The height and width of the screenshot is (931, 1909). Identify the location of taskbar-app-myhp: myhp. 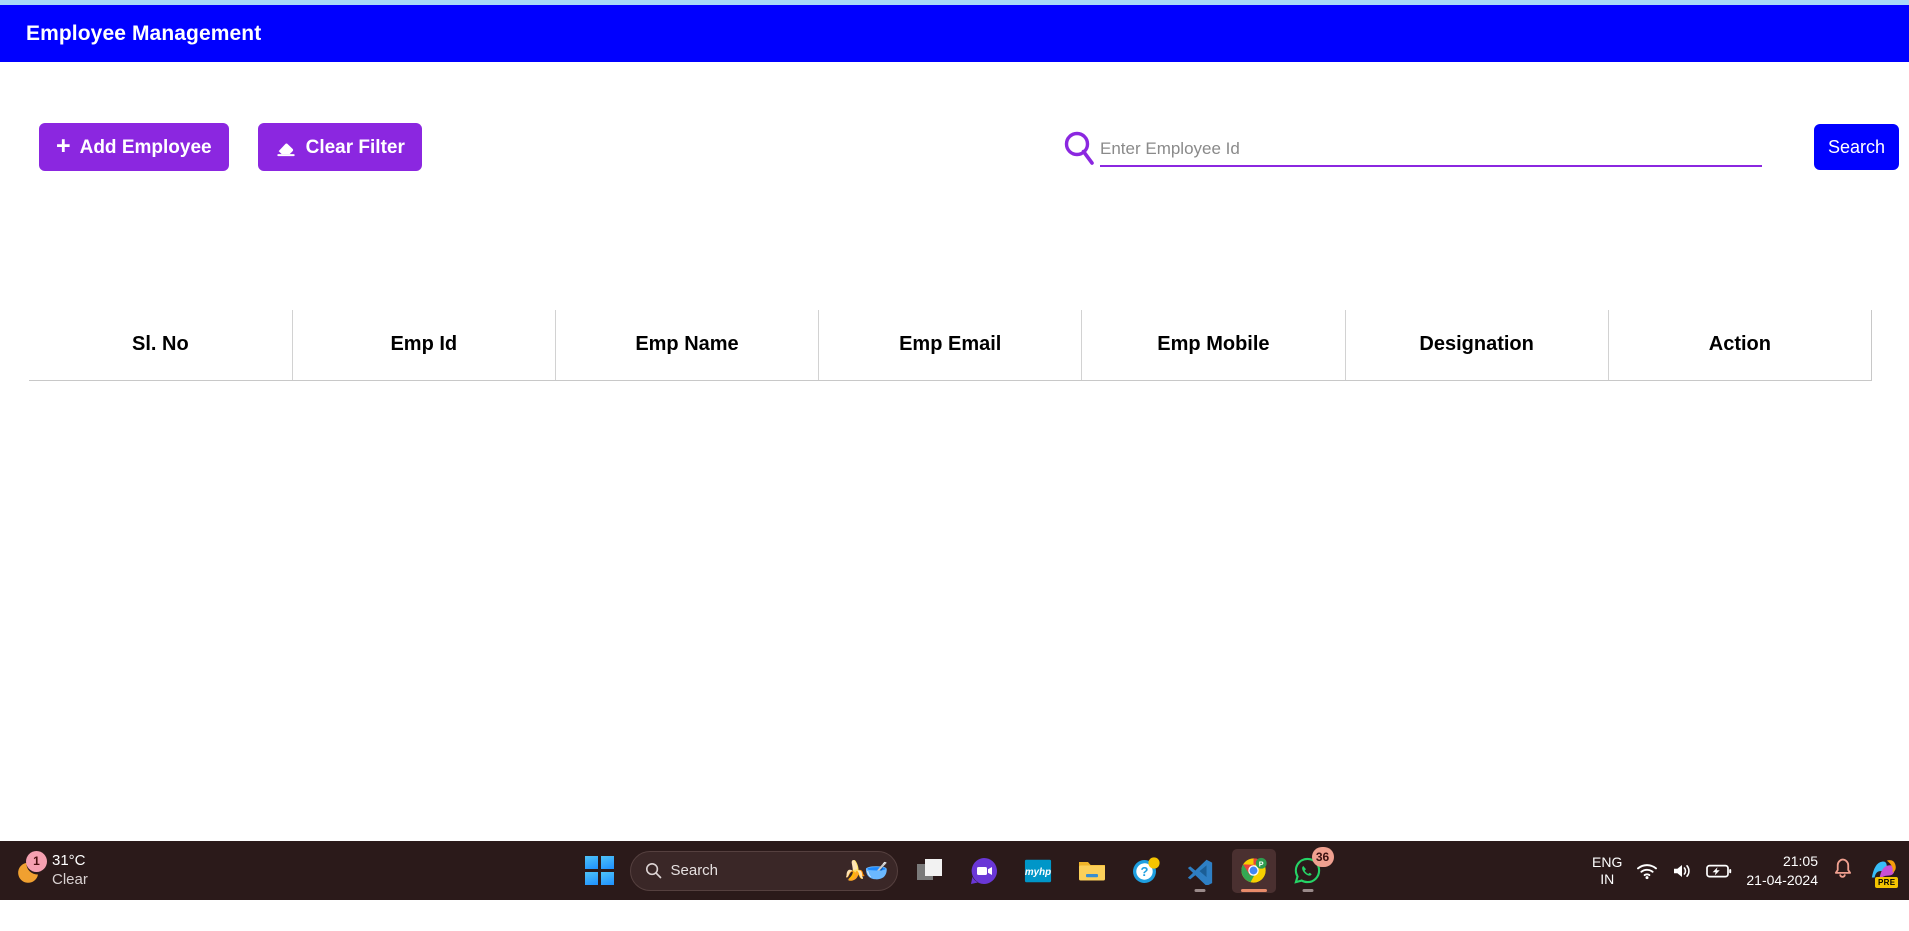
(1038, 871).